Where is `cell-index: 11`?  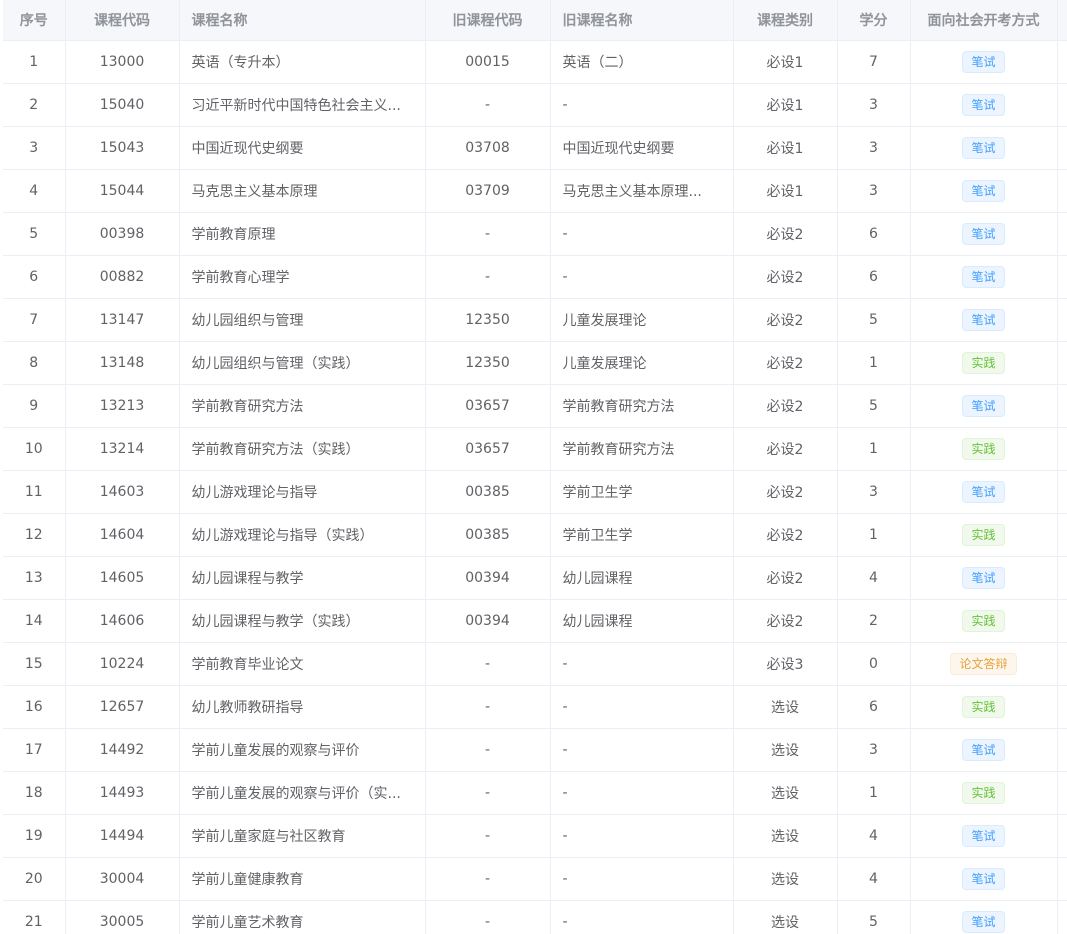
cell-index: 11 is located at coordinates (34, 492).